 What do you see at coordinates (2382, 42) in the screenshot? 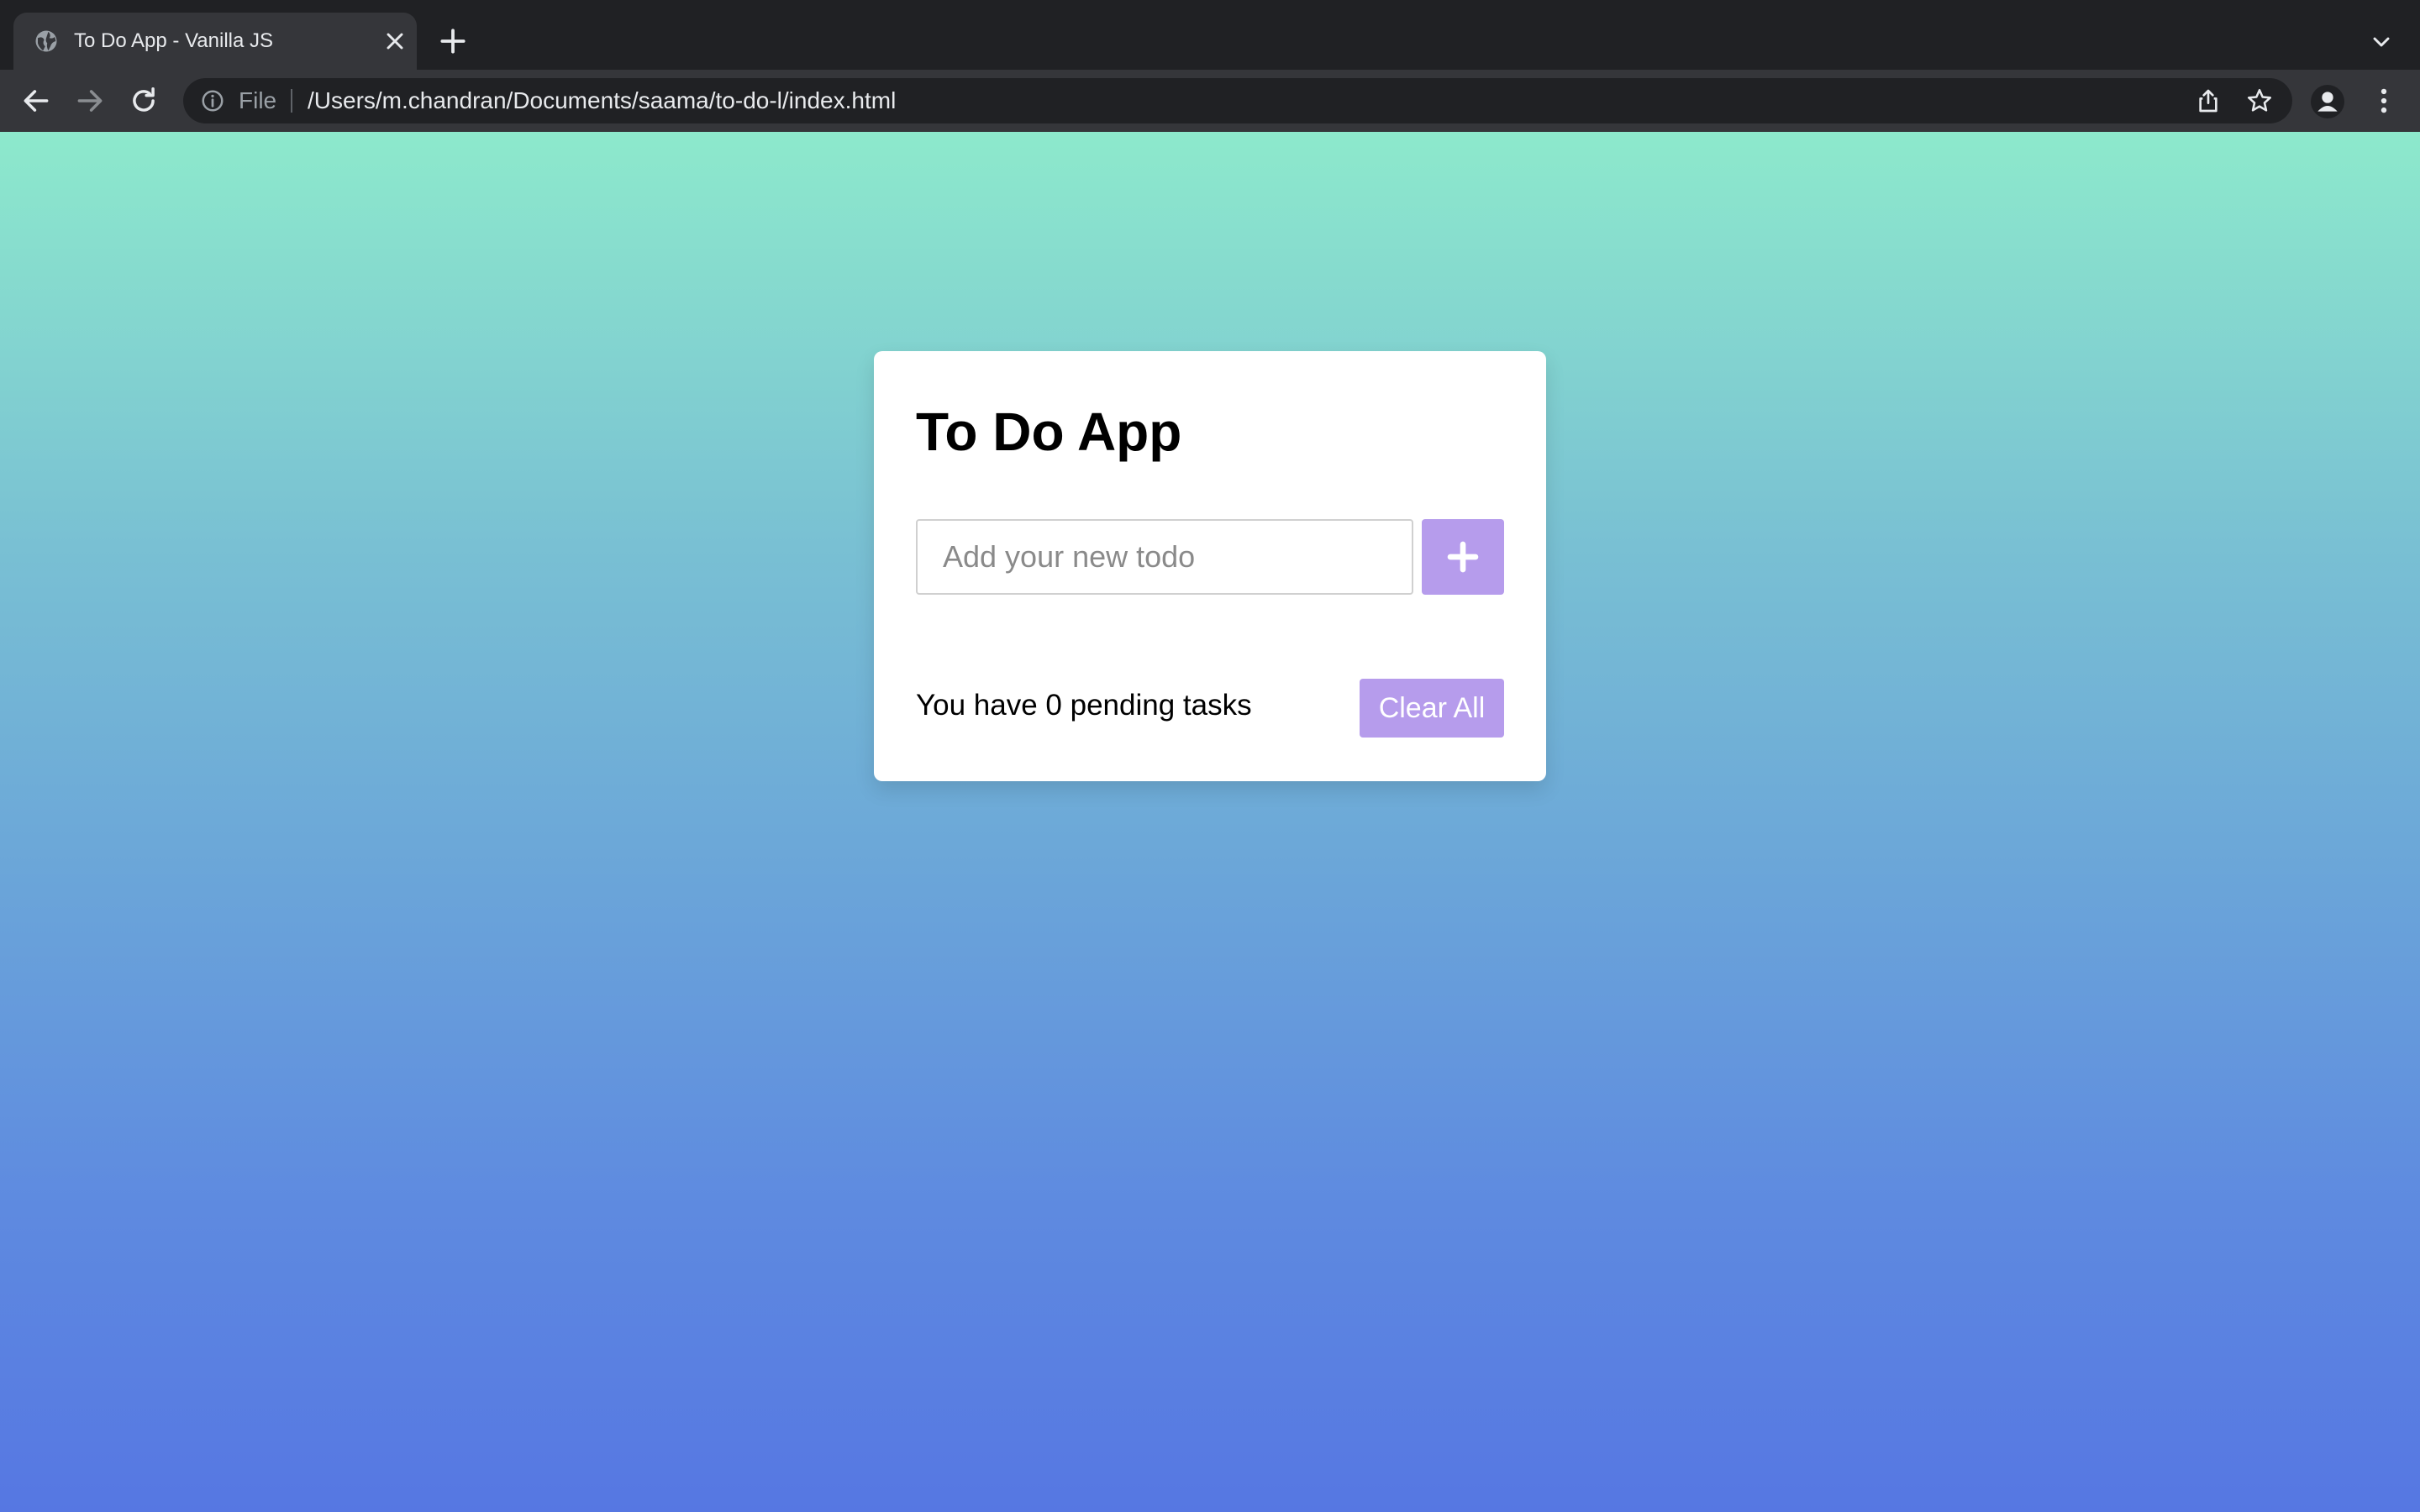
I see `chevron-down-icon` at bounding box center [2382, 42].